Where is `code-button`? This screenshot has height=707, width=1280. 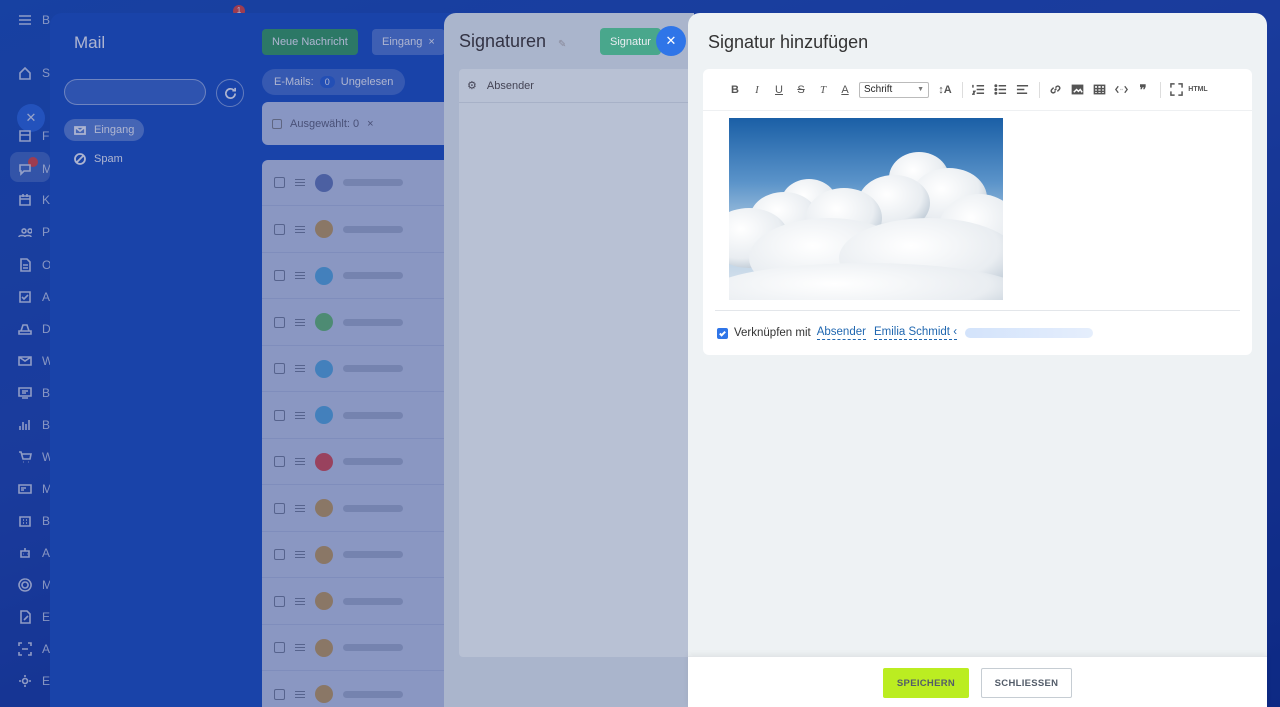 code-button is located at coordinates (1121, 90).